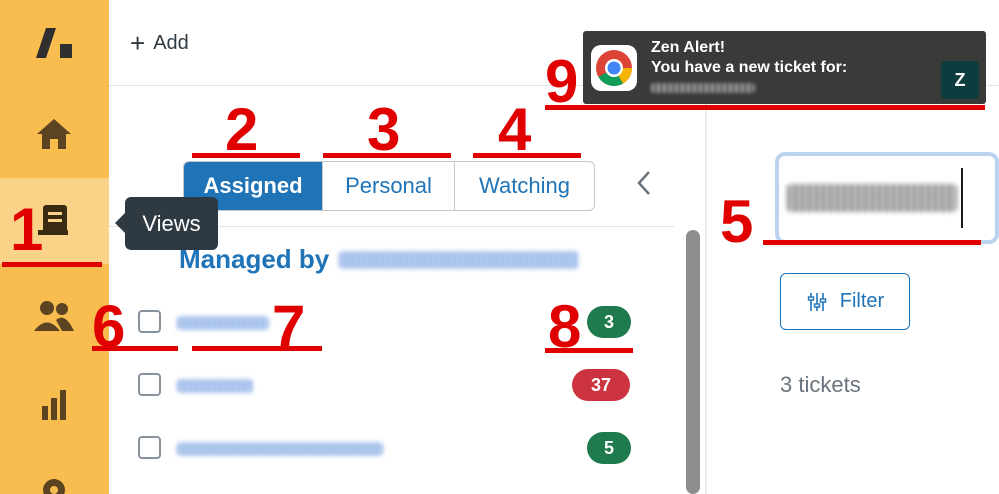 The height and width of the screenshot is (494, 999). I want to click on add-button: + Add, so click(159, 43).